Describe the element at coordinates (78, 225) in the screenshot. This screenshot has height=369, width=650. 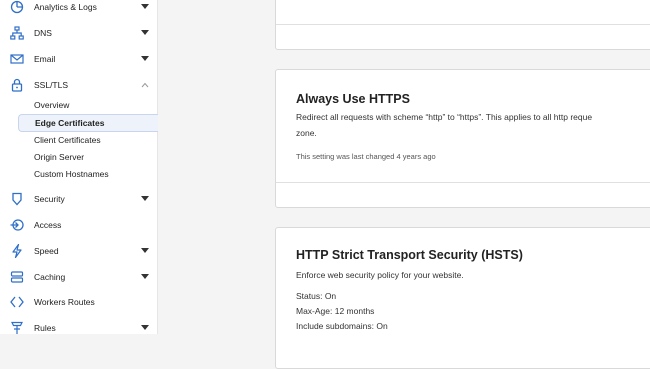
I see `sidebar-item-access: Access` at that location.